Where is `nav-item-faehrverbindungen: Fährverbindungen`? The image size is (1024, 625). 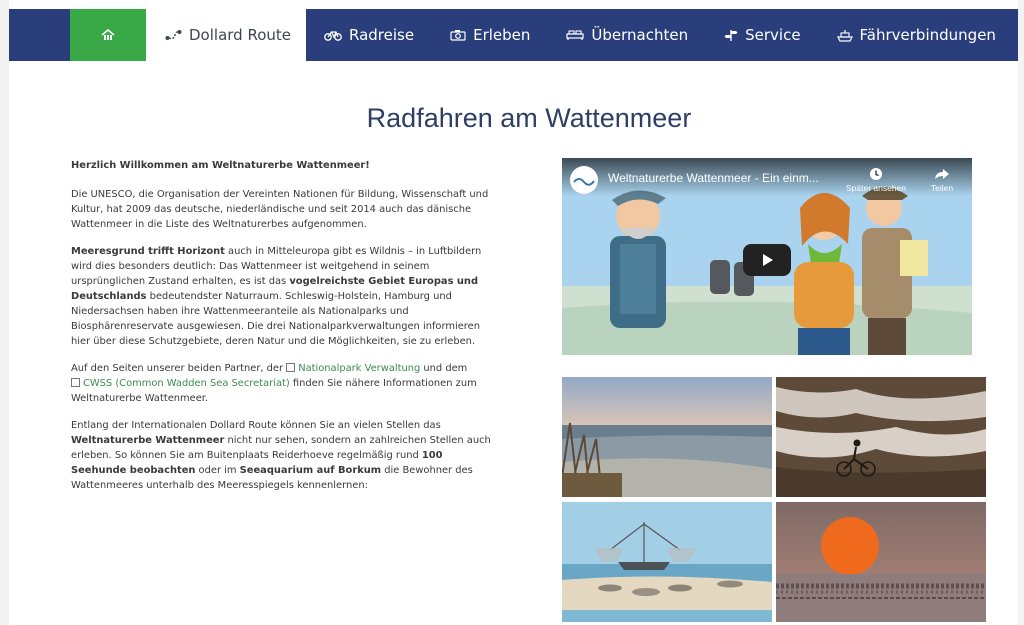 nav-item-faehrverbindungen: Fährverbindungen is located at coordinates (916, 35).